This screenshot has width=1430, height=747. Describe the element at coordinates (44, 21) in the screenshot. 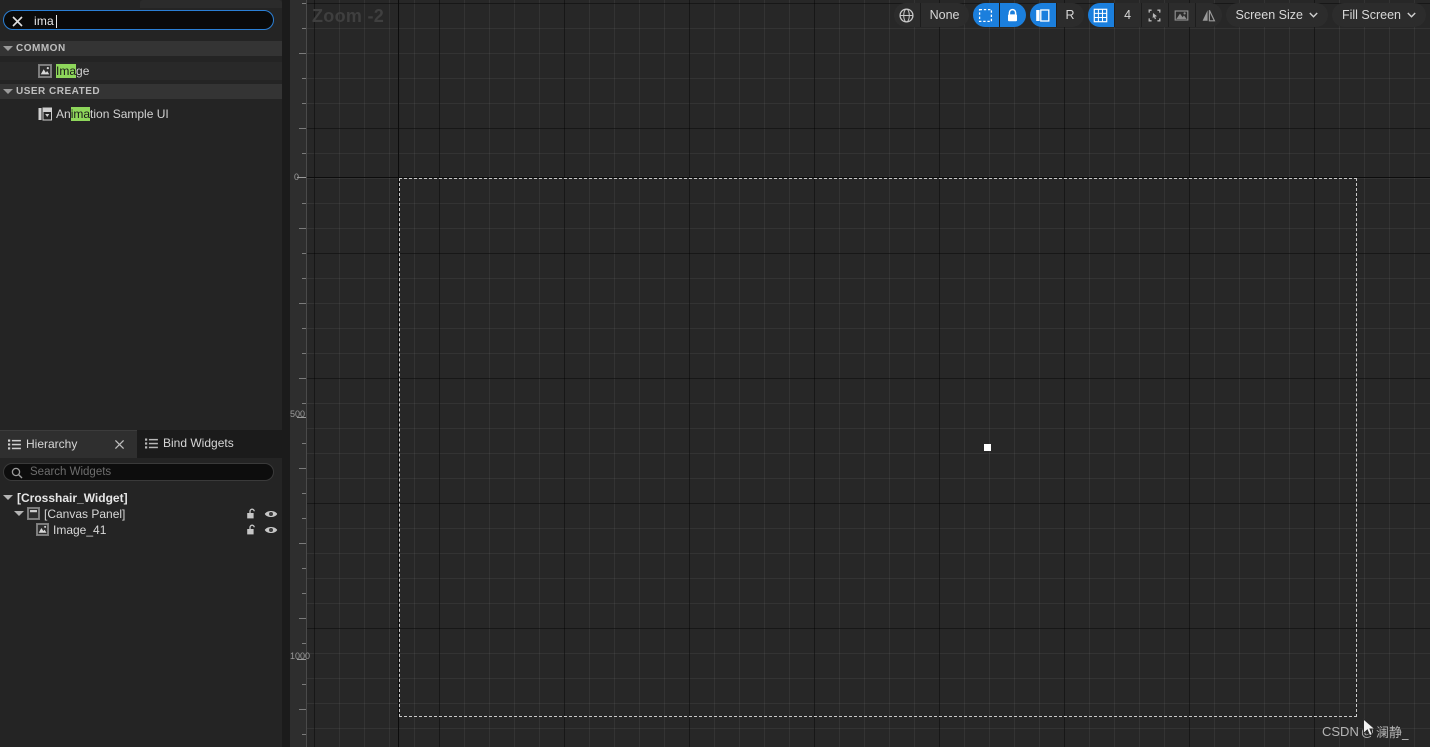

I see `palette-search-value: ima` at that location.